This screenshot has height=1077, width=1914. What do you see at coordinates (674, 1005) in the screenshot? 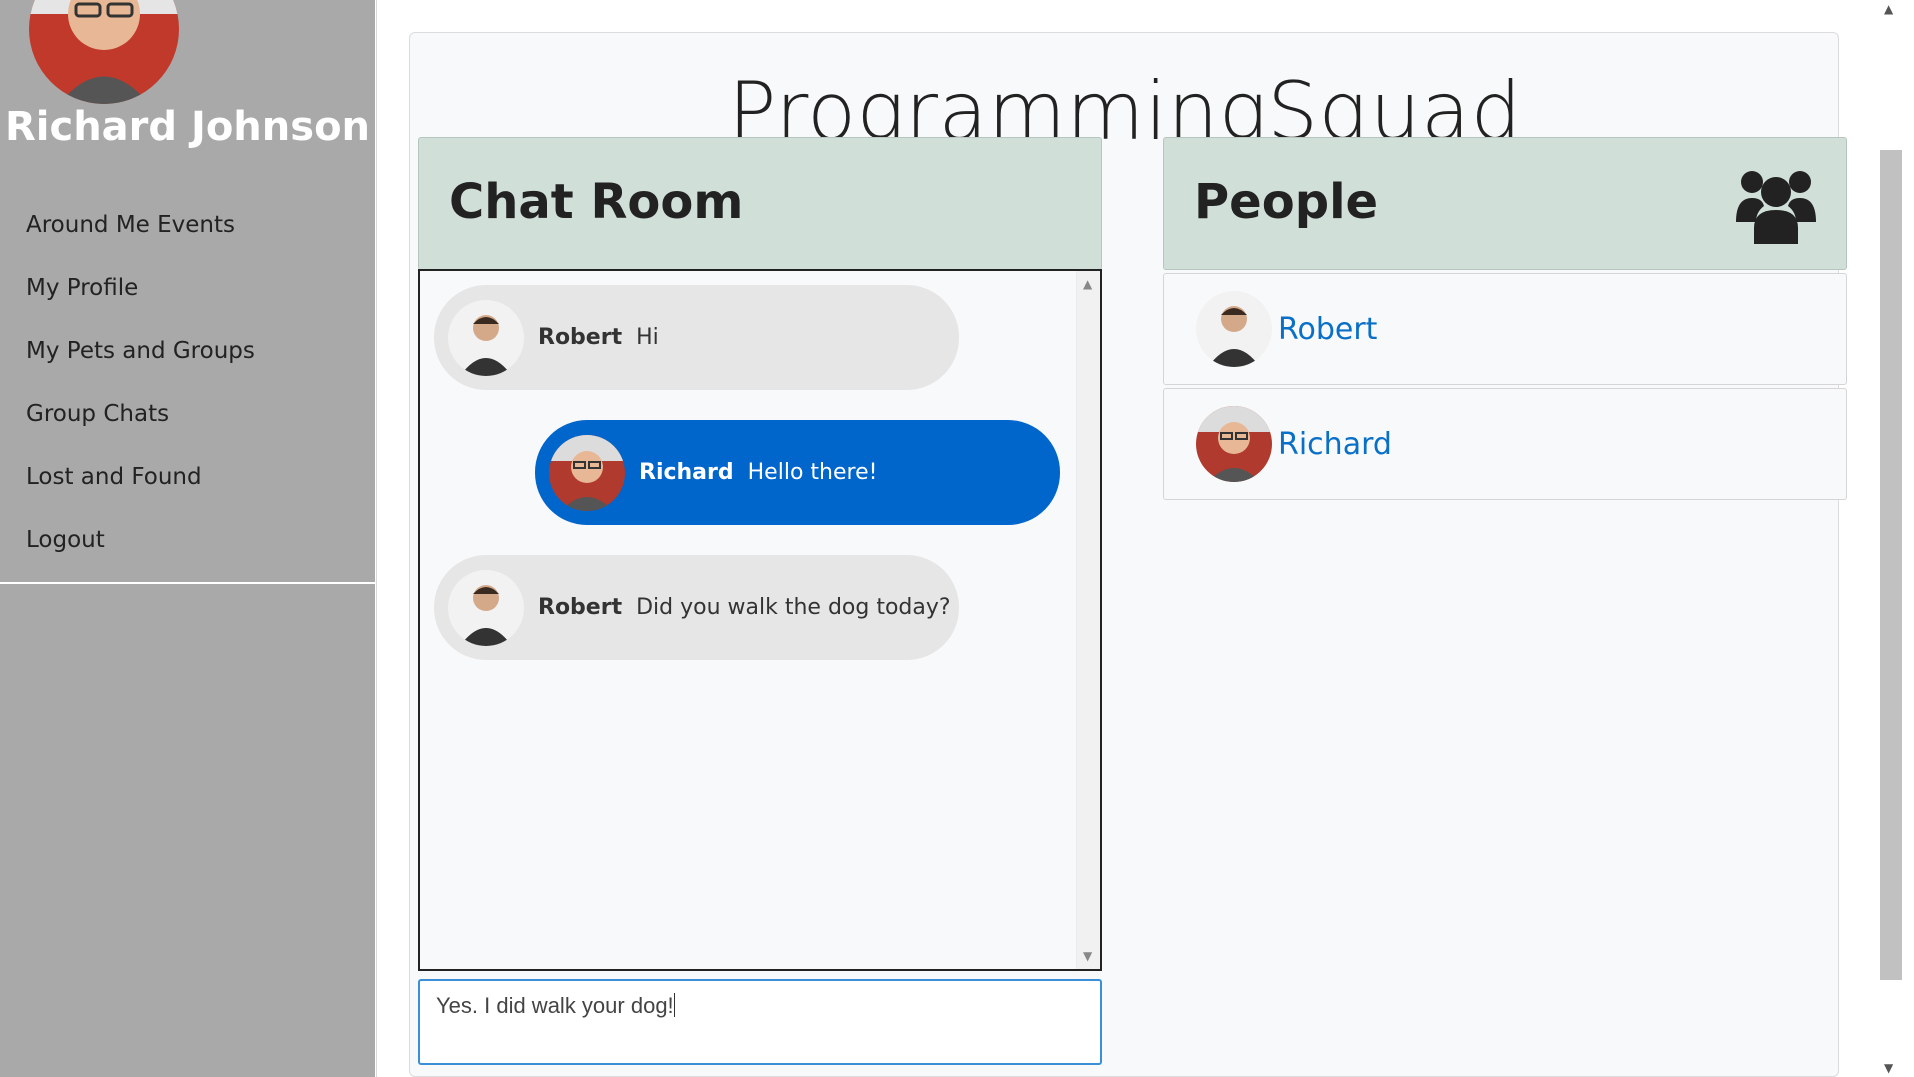
I see `text-caret` at bounding box center [674, 1005].